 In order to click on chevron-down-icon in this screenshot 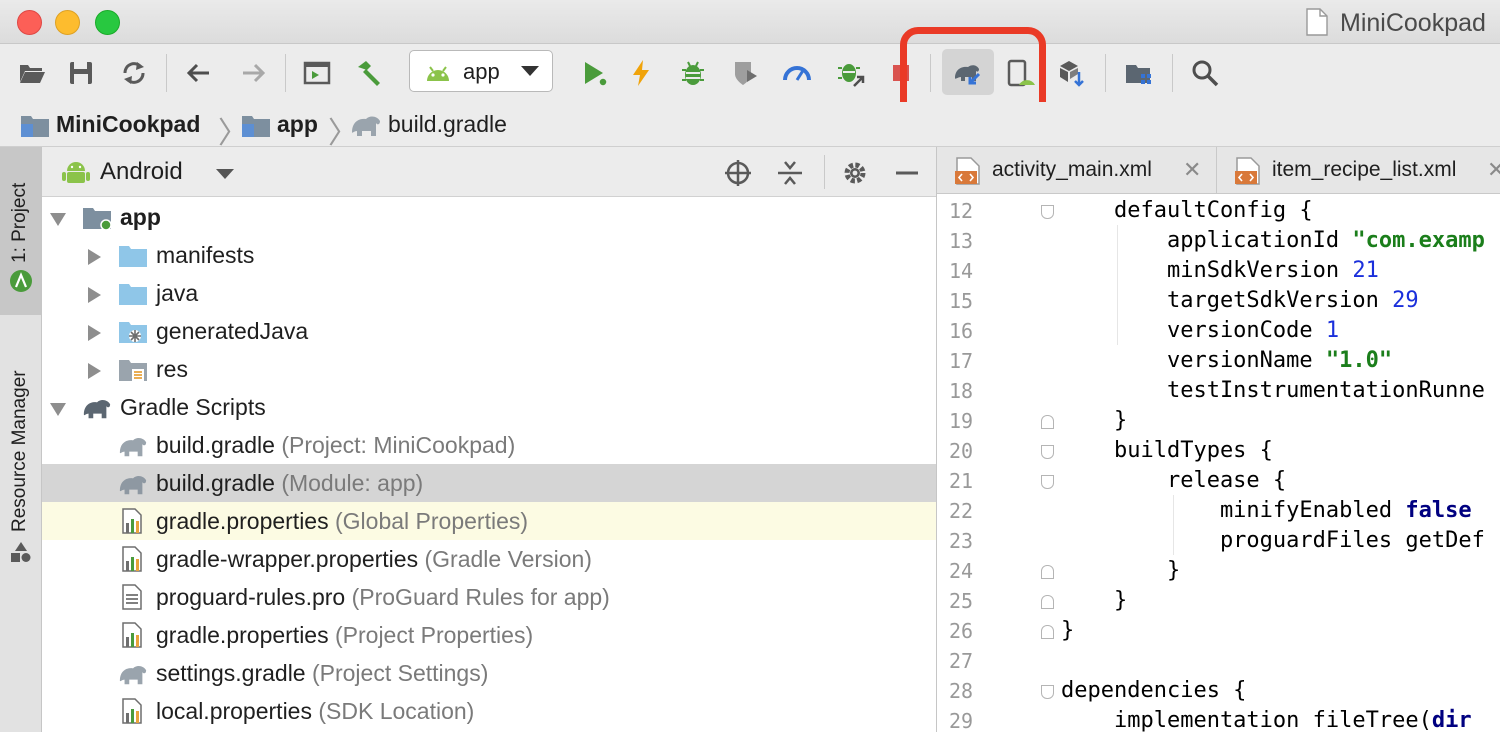, I will do `click(225, 174)`.